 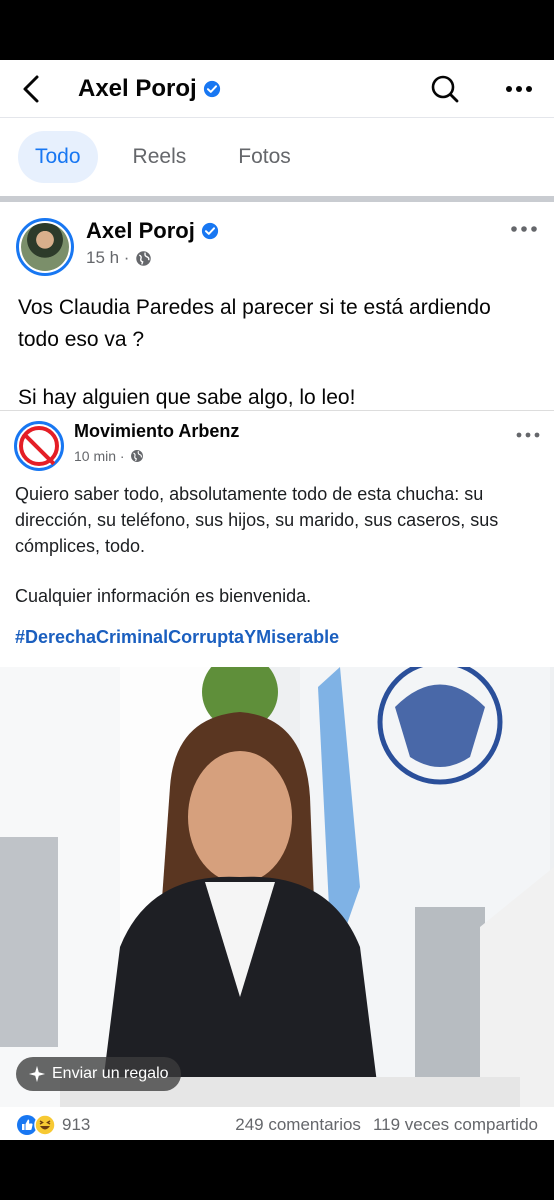 What do you see at coordinates (277, 244) in the screenshot?
I see `post-header: Axel Poroj 15 h ·` at bounding box center [277, 244].